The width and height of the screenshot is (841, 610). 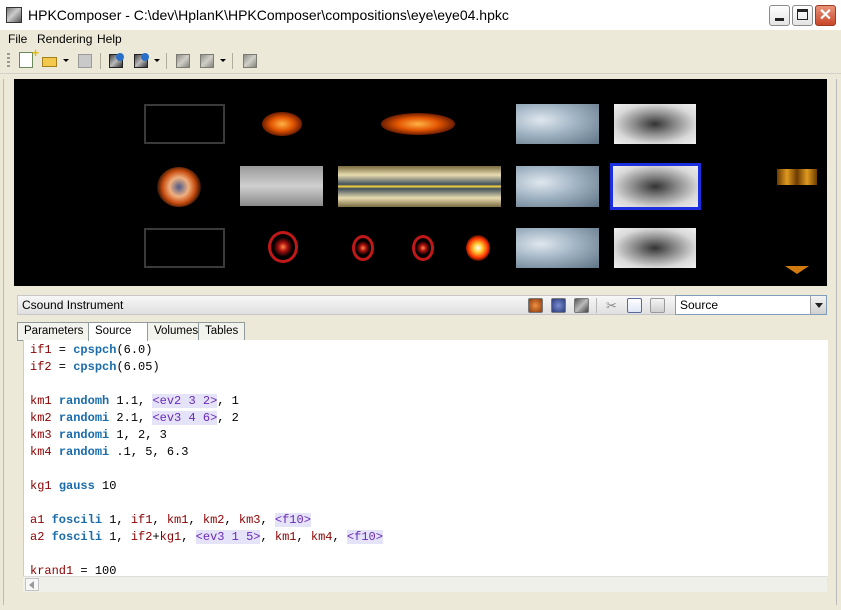 I want to click on panel-separator, so click(x=596, y=305).